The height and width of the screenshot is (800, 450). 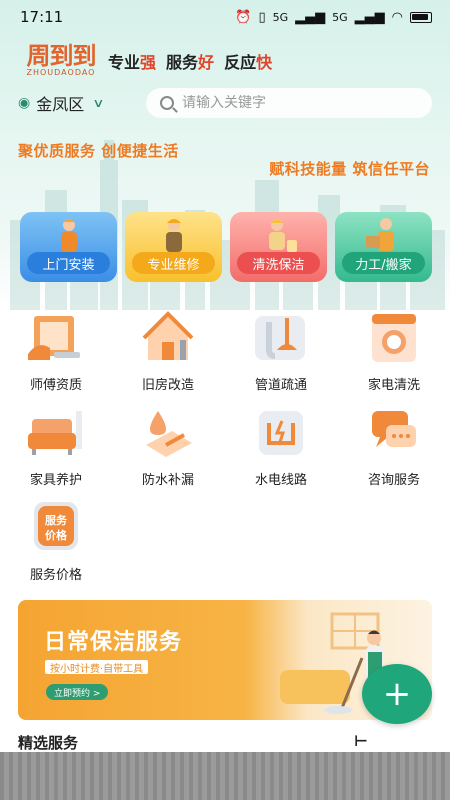 I want to click on sofa-icon, so click(x=55, y=433).